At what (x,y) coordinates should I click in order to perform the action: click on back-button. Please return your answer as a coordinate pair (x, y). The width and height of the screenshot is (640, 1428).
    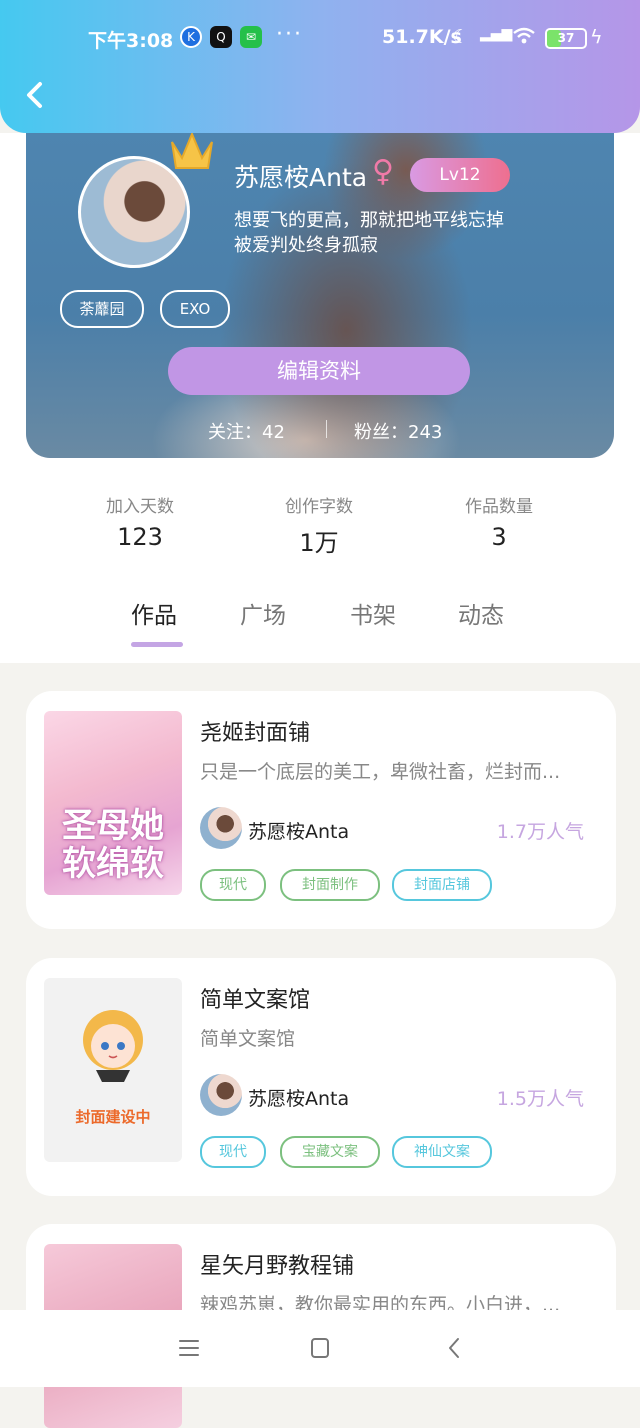
    Looking at the image, I should click on (35, 95).